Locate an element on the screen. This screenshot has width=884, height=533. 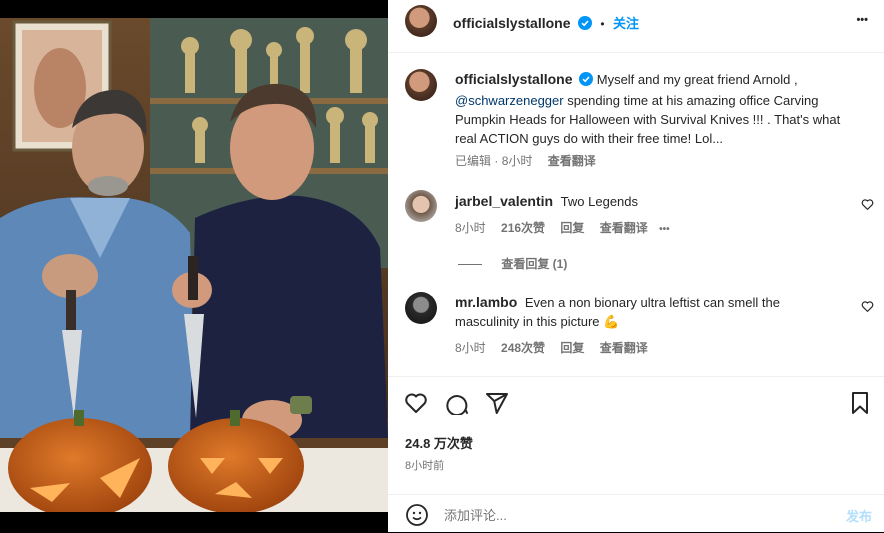
comment-composer: 发布 is located at coordinates (636, 513).